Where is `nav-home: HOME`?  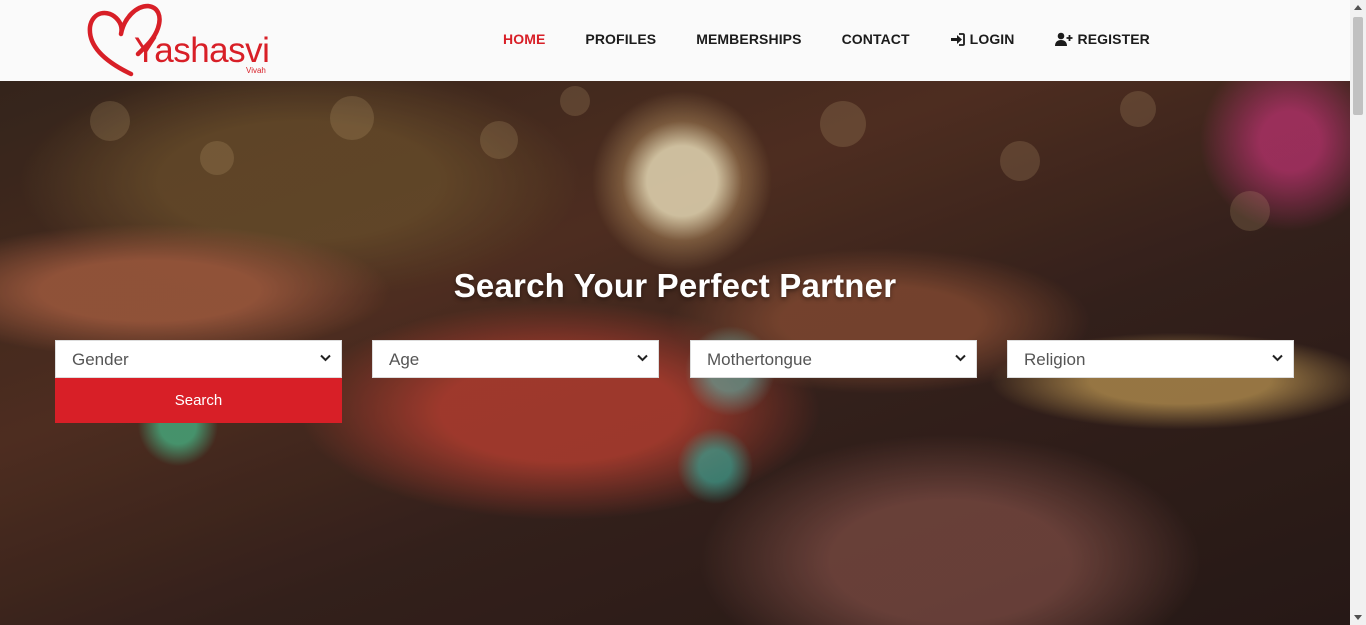 nav-home: HOME is located at coordinates (524, 39).